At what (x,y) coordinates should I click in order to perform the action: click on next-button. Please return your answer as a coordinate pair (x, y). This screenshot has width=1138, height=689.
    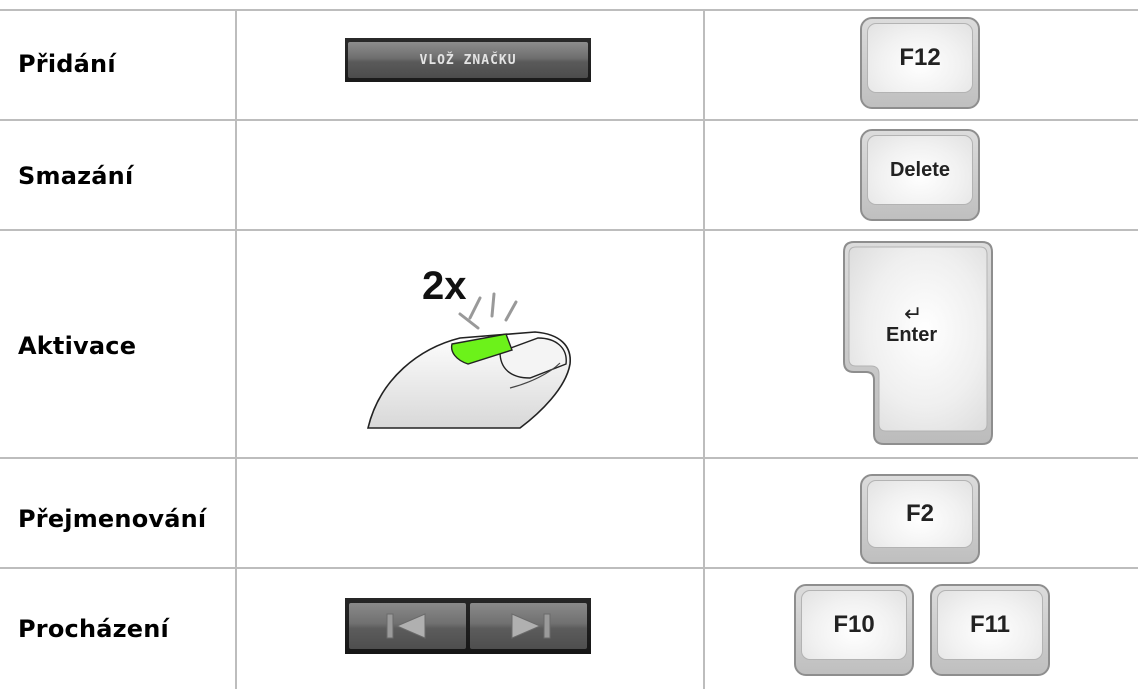
    Looking at the image, I should click on (528, 626).